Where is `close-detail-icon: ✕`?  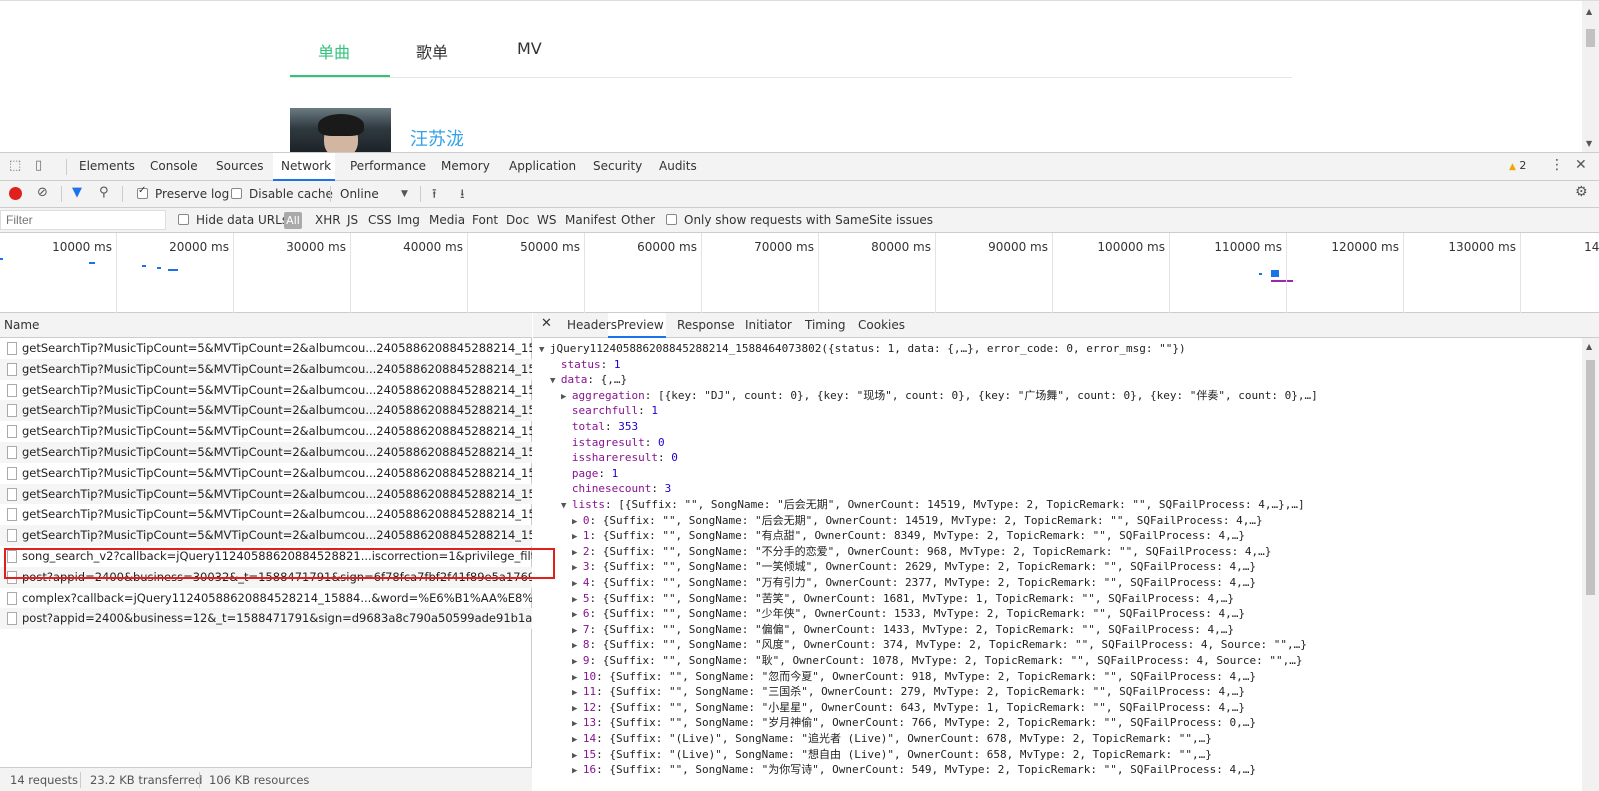
close-detail-icon: ✕ is located at coordinates (546, 323).